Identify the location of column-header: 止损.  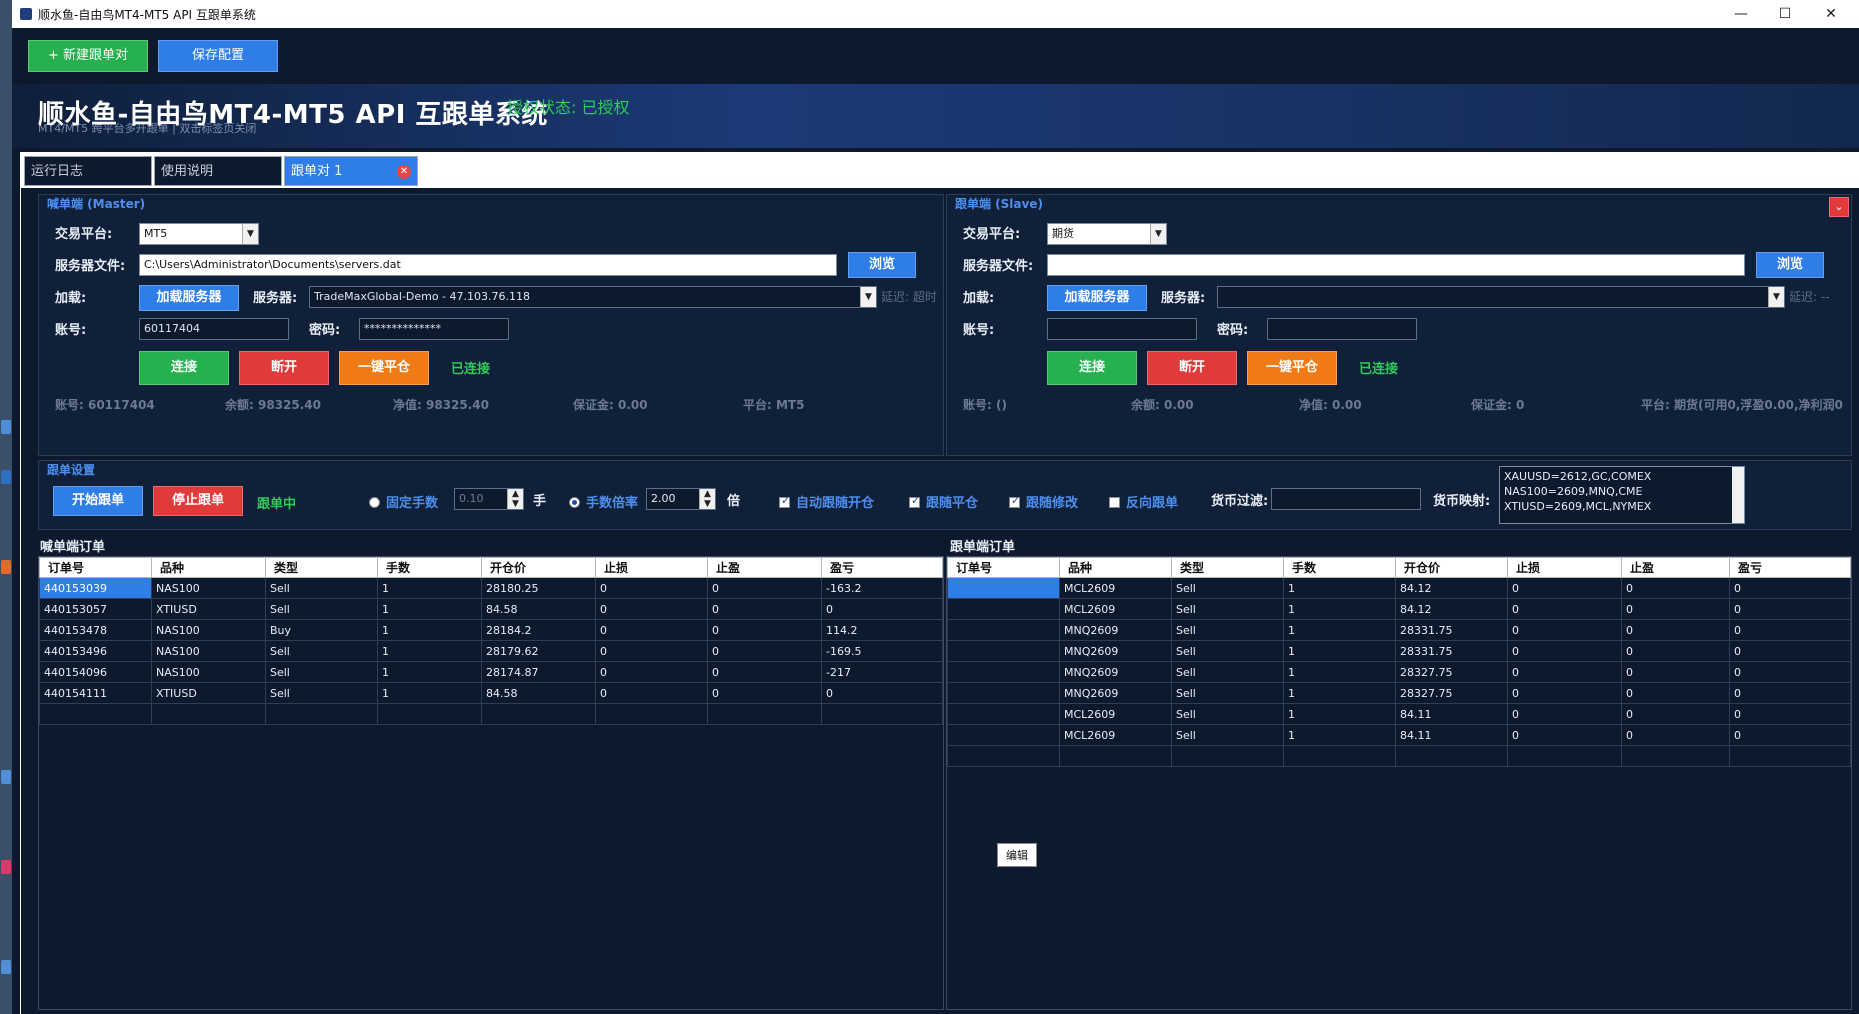
(1564, 567).